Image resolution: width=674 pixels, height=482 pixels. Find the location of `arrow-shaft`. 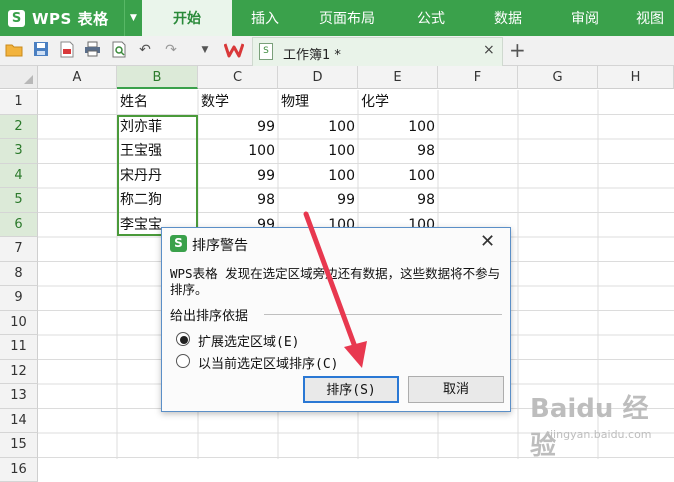

arrow-shaft is located at coordinates (332, 284).